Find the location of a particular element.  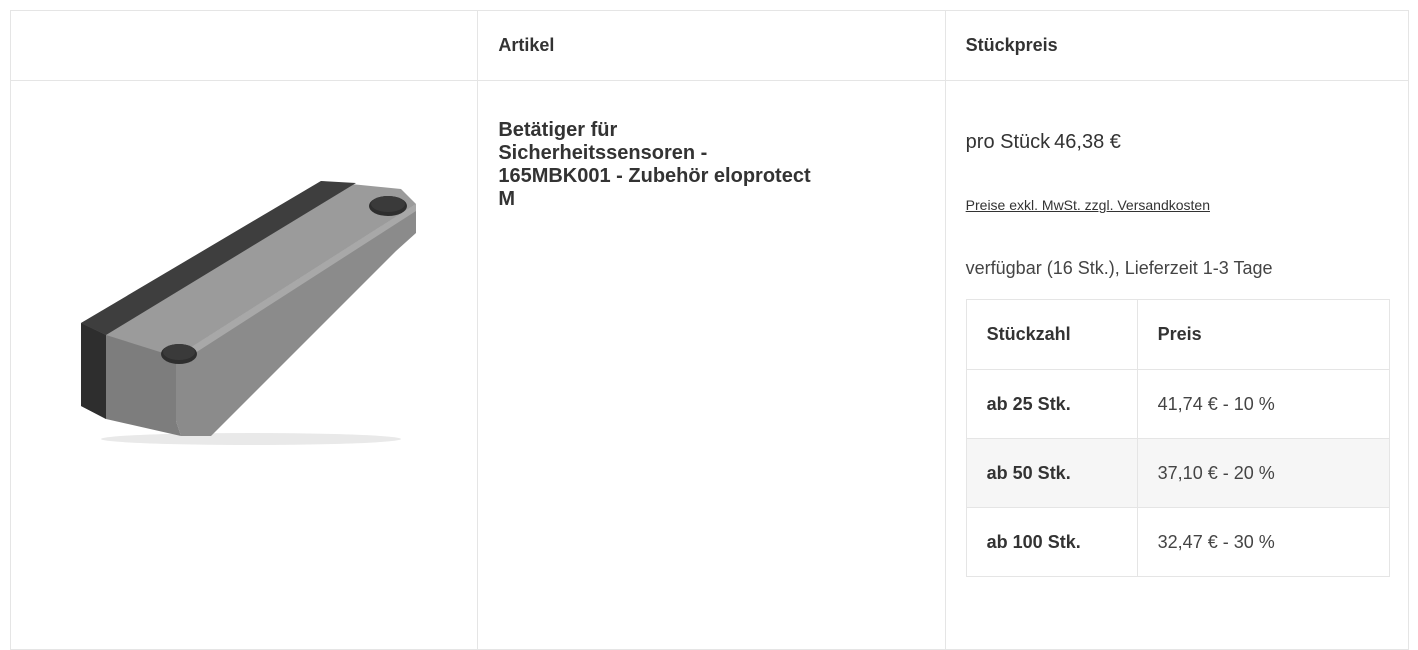

availability-status: verfügbar (16 Stk.), Lieferzeit 1-3 Tage is located at coordinates (1119, 268).